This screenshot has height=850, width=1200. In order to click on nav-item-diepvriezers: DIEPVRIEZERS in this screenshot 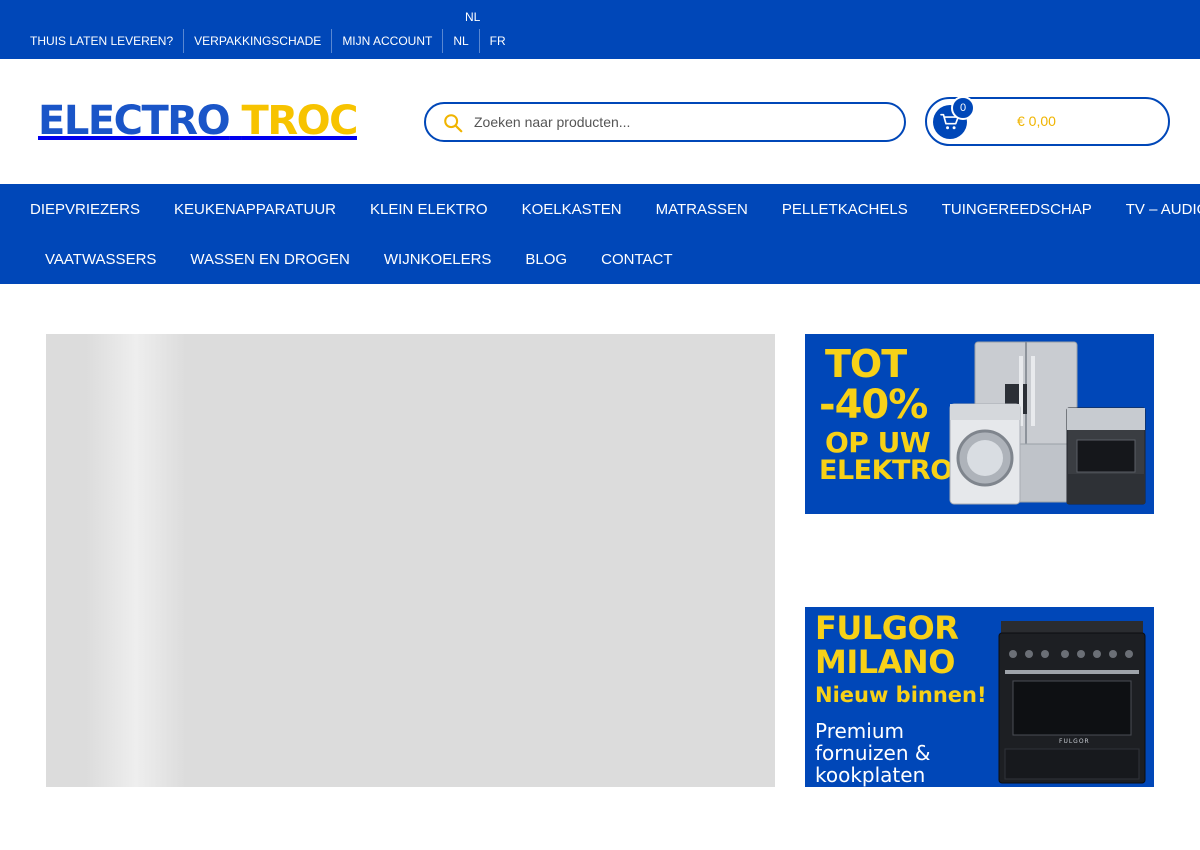, I will do `click(85, 209)`.